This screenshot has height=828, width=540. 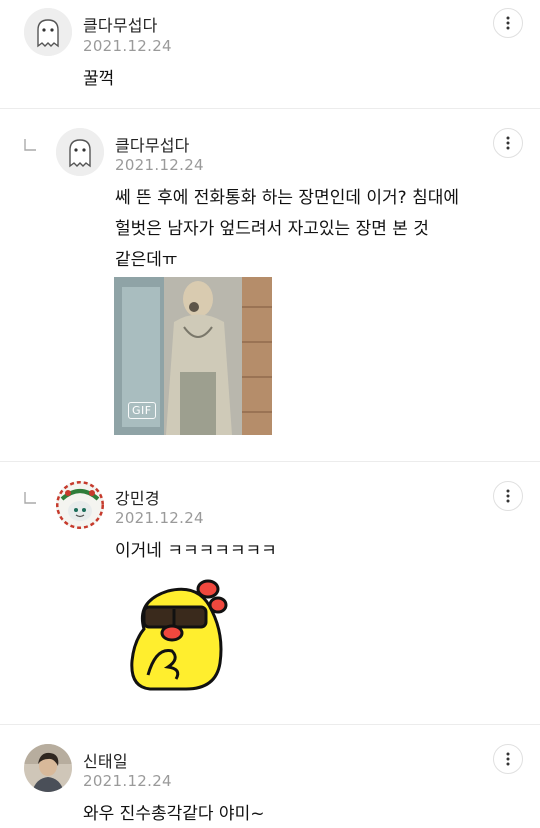 What do you see at coordinates (105, 760) in the screenshot?
I see `comment-author: 신태일` at bounding box center [105, 760].